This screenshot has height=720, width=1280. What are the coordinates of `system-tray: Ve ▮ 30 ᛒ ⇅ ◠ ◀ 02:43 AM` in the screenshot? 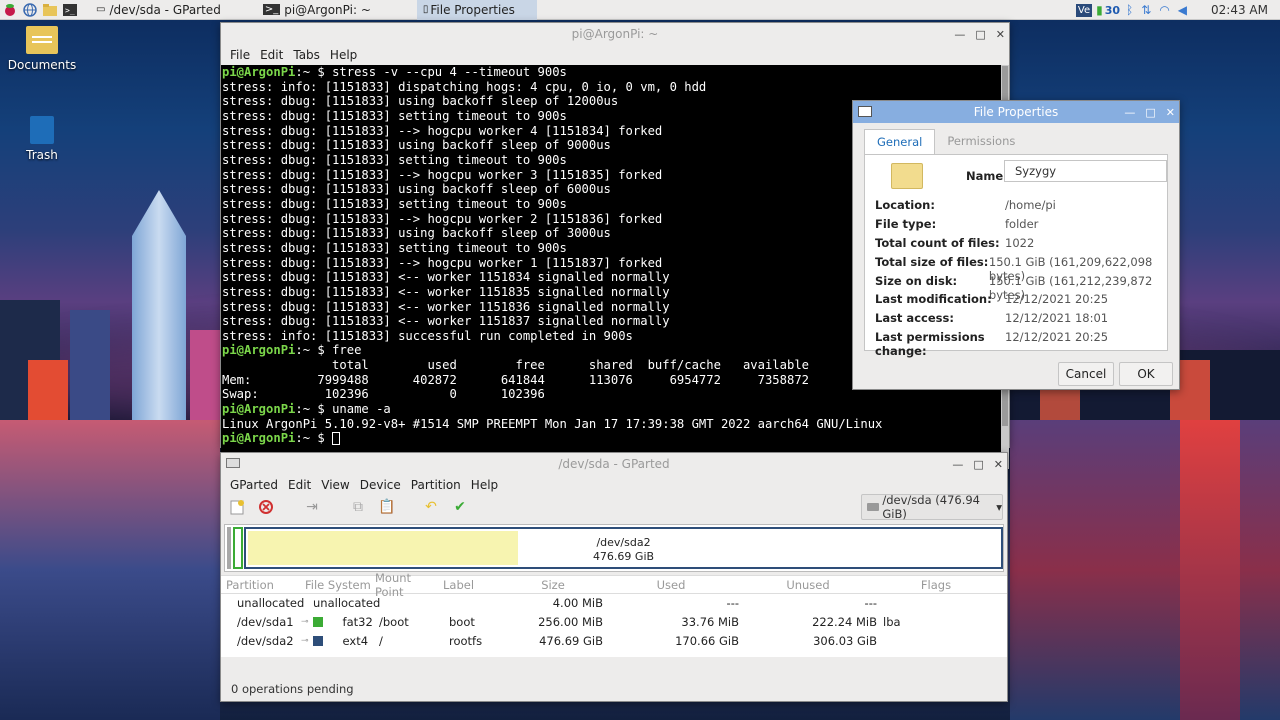 It's located at (1177, 10).